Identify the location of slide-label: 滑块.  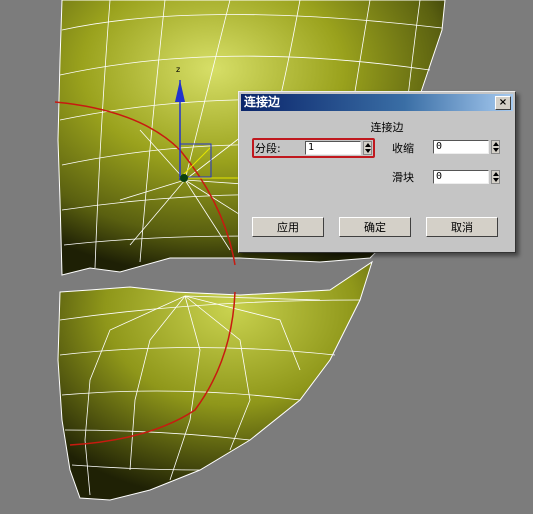
(403, 177).